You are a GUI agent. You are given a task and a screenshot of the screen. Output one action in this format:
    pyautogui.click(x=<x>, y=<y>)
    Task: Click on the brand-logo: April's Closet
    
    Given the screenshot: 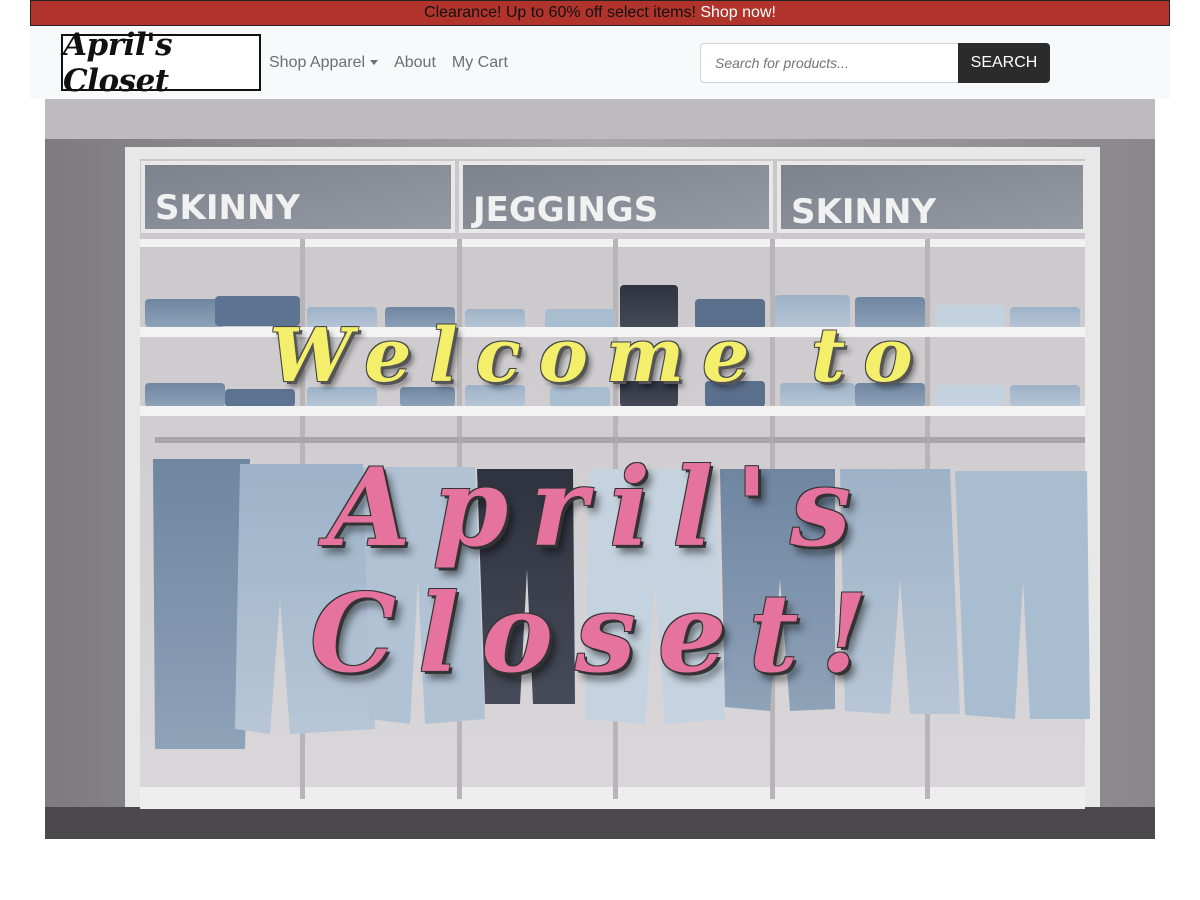 What is the action you would take?
    pyautogui.click(x=161, y=63)
    